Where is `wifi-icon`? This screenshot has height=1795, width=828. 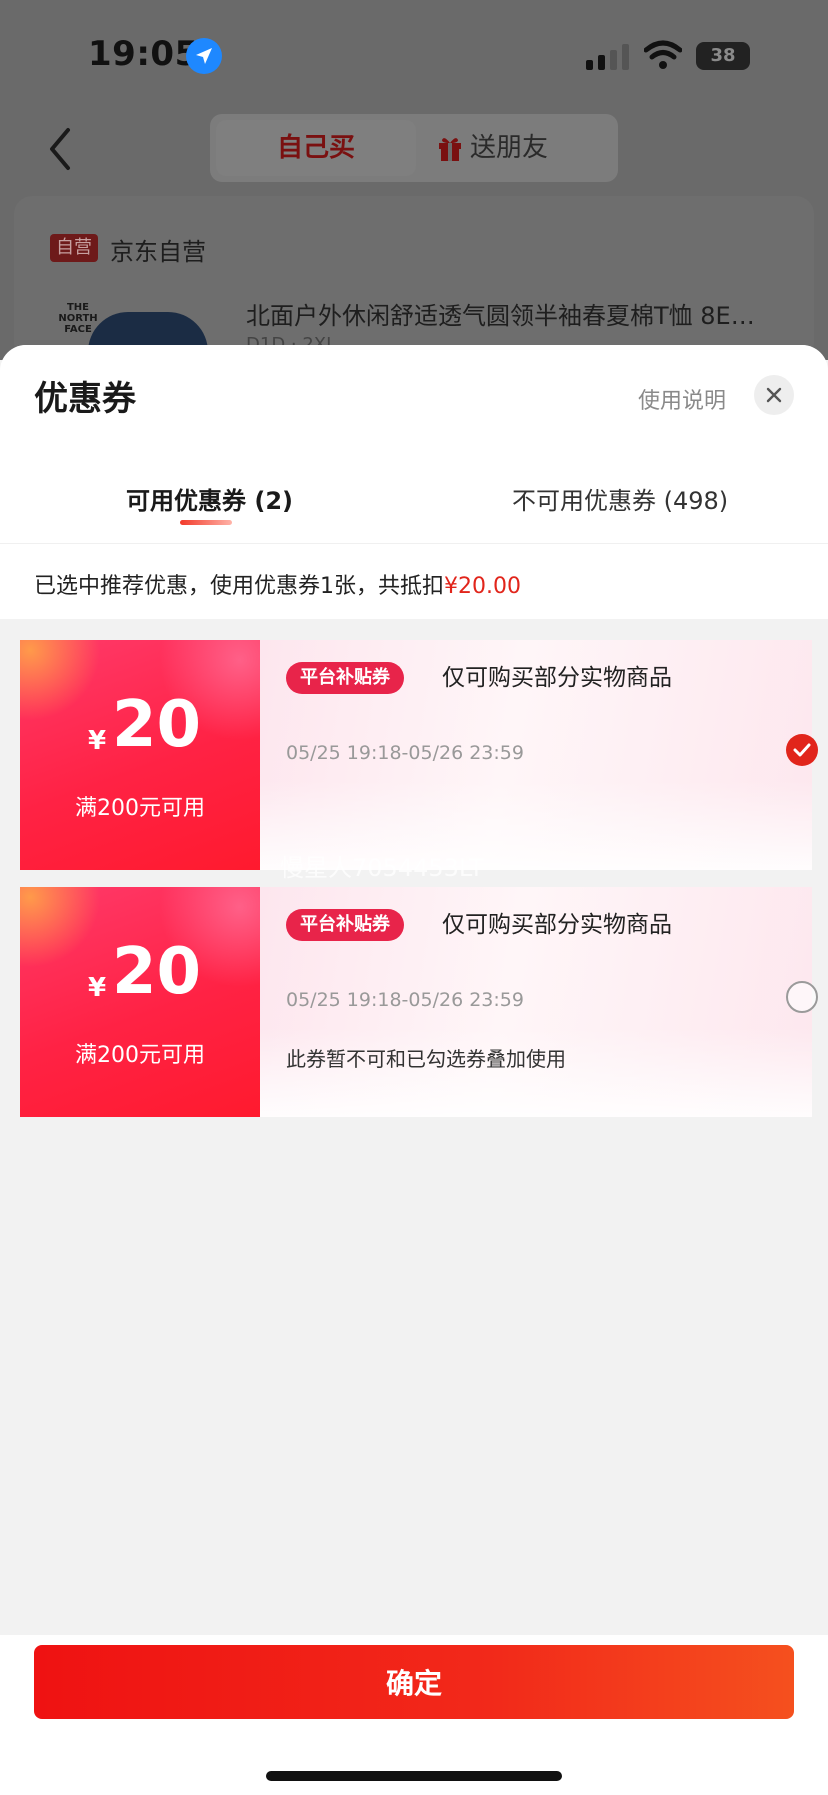 wifi-icon is located at coordinates (663, 54).